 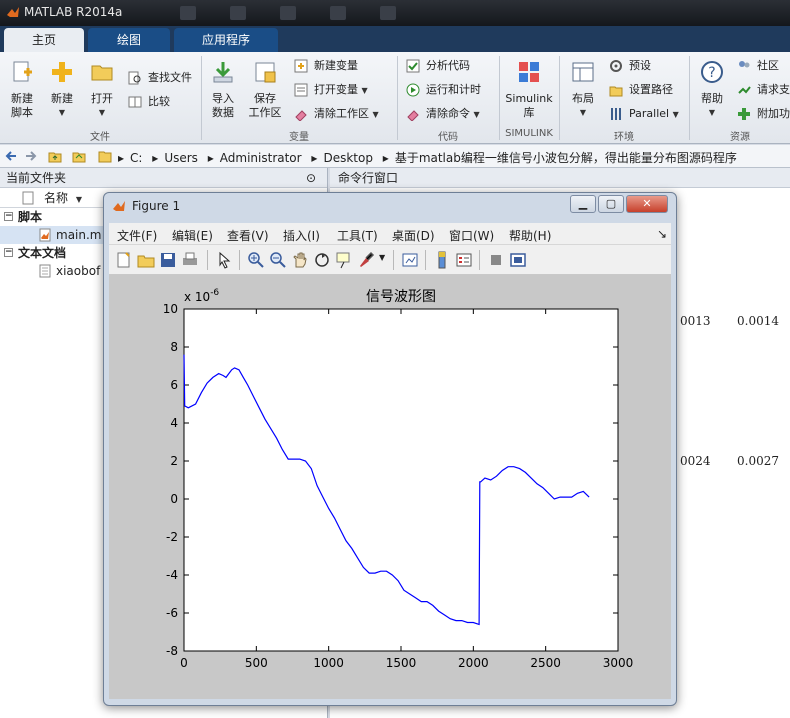 I want to click on import-data-button: 导入 数据, so click(x=223, y=87).